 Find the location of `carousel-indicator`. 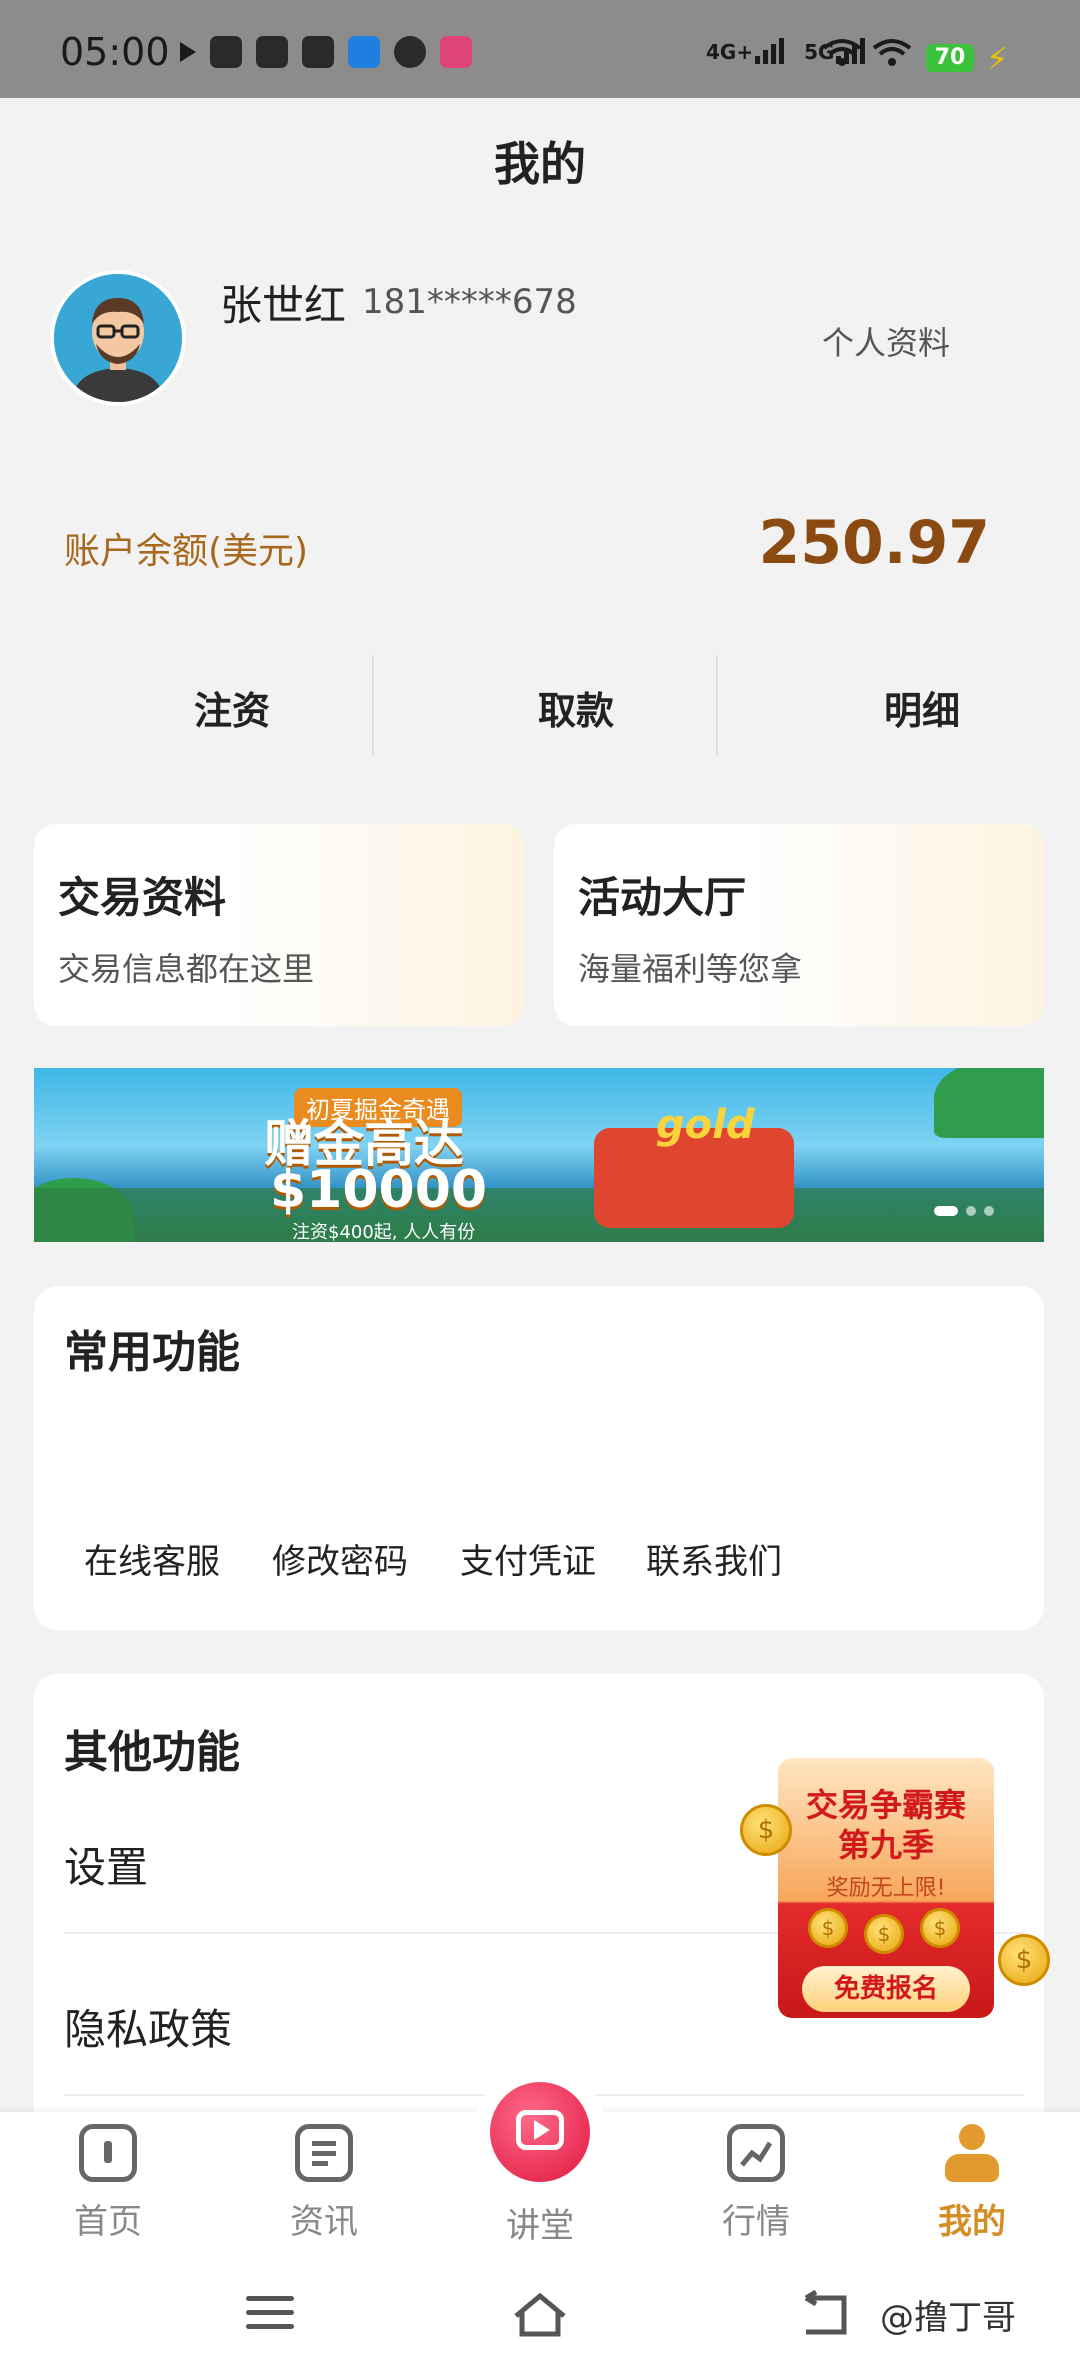

carousel-indicator is located at coordinates (964, 1211).